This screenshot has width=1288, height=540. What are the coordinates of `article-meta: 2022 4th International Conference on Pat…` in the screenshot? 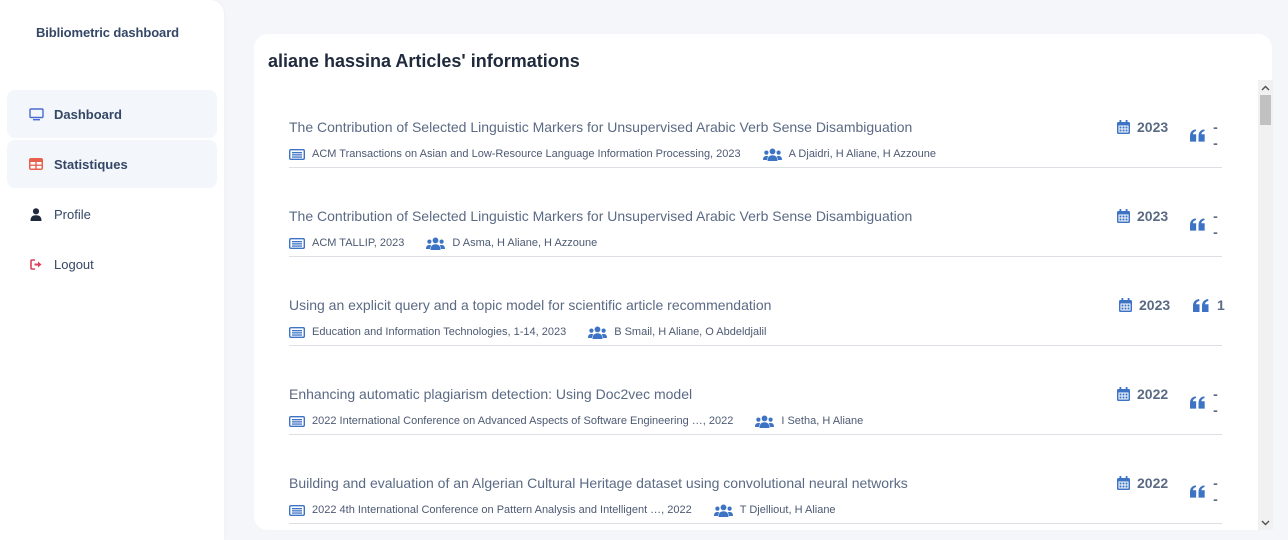 It's located at (562, 510).